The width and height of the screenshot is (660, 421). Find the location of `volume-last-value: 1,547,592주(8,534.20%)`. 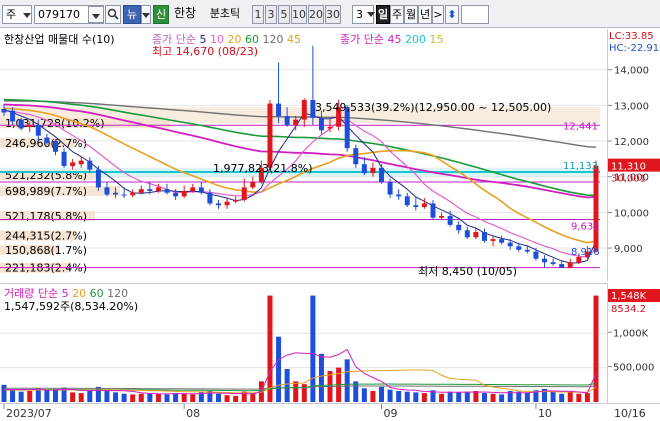

volume-last-value: 1,547,592주(8,534.20%) is located at coordinates (71, 306).